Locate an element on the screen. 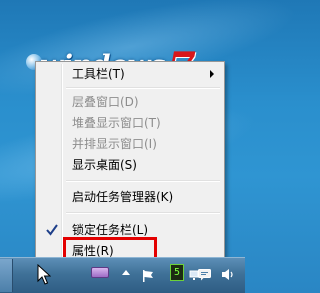 The height and width of the screenshot is (293, 320). menu-item-label: 启动任务管理器(K) is located at coordinates (123, 197).